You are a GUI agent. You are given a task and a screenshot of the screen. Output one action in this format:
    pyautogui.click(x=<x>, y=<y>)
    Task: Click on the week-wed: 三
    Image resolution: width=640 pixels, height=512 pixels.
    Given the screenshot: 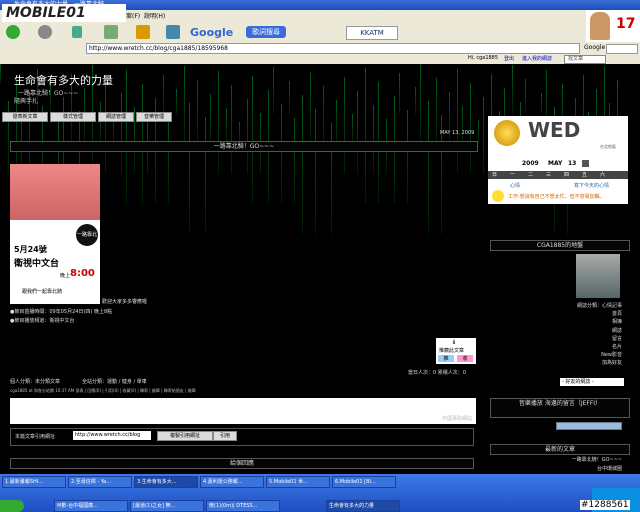 What is the action you would take?
    pyautogui.click(x=549, y=175)
    